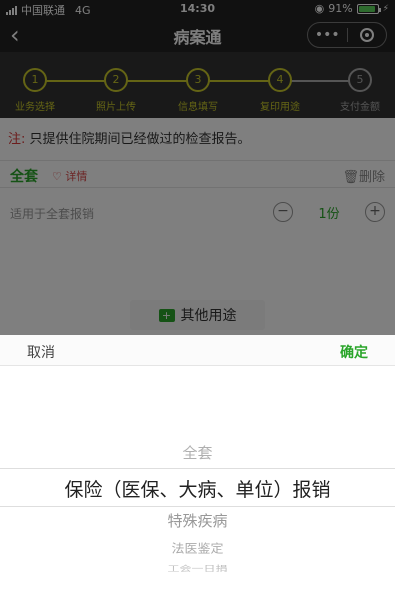  What do you see at coordinates (197, 350) in the screenshot?
I see `picker-header: 取消 确定` at bounding box center [197, 350].